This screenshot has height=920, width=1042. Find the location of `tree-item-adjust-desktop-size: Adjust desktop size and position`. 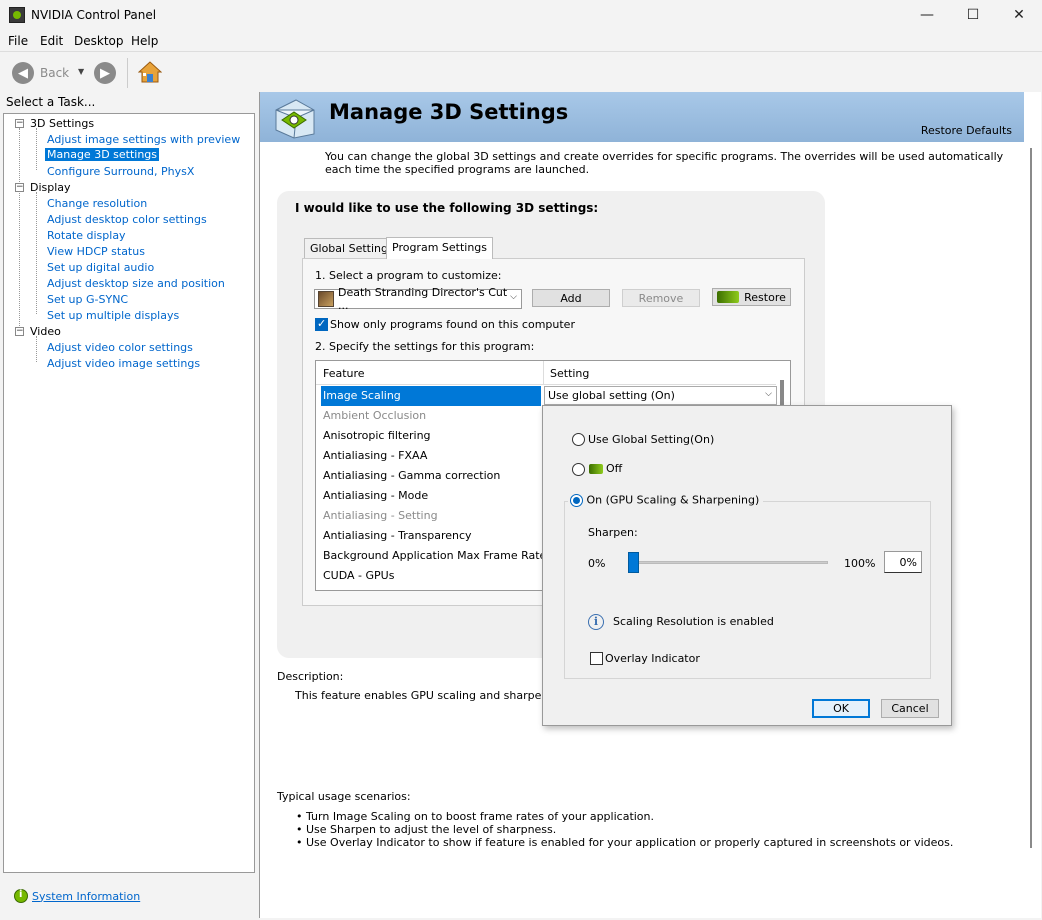

tree-item-adjust-desktop-size: Adjust desktop size and position is located at coordinates (136, 283).